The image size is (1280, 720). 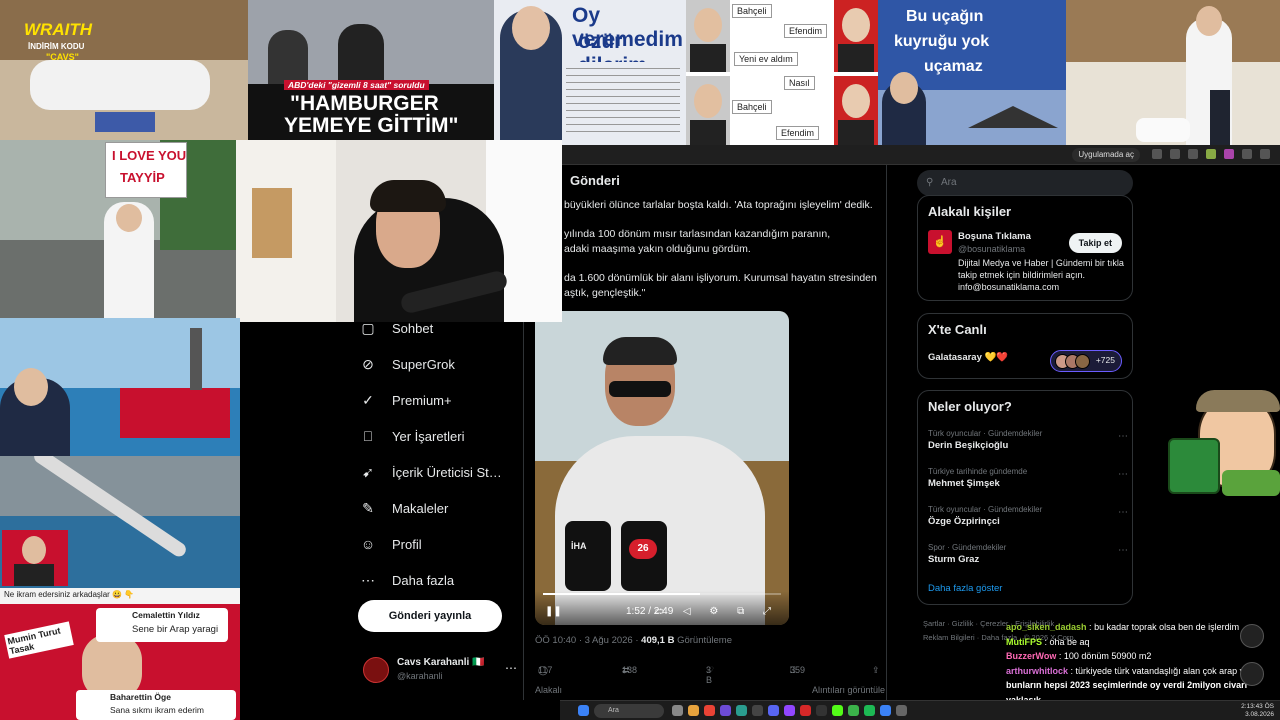 What do you see at coordinates (1220, 117) in the screenshot?
I see `person-trousers` at bounding box center [1220, 117].